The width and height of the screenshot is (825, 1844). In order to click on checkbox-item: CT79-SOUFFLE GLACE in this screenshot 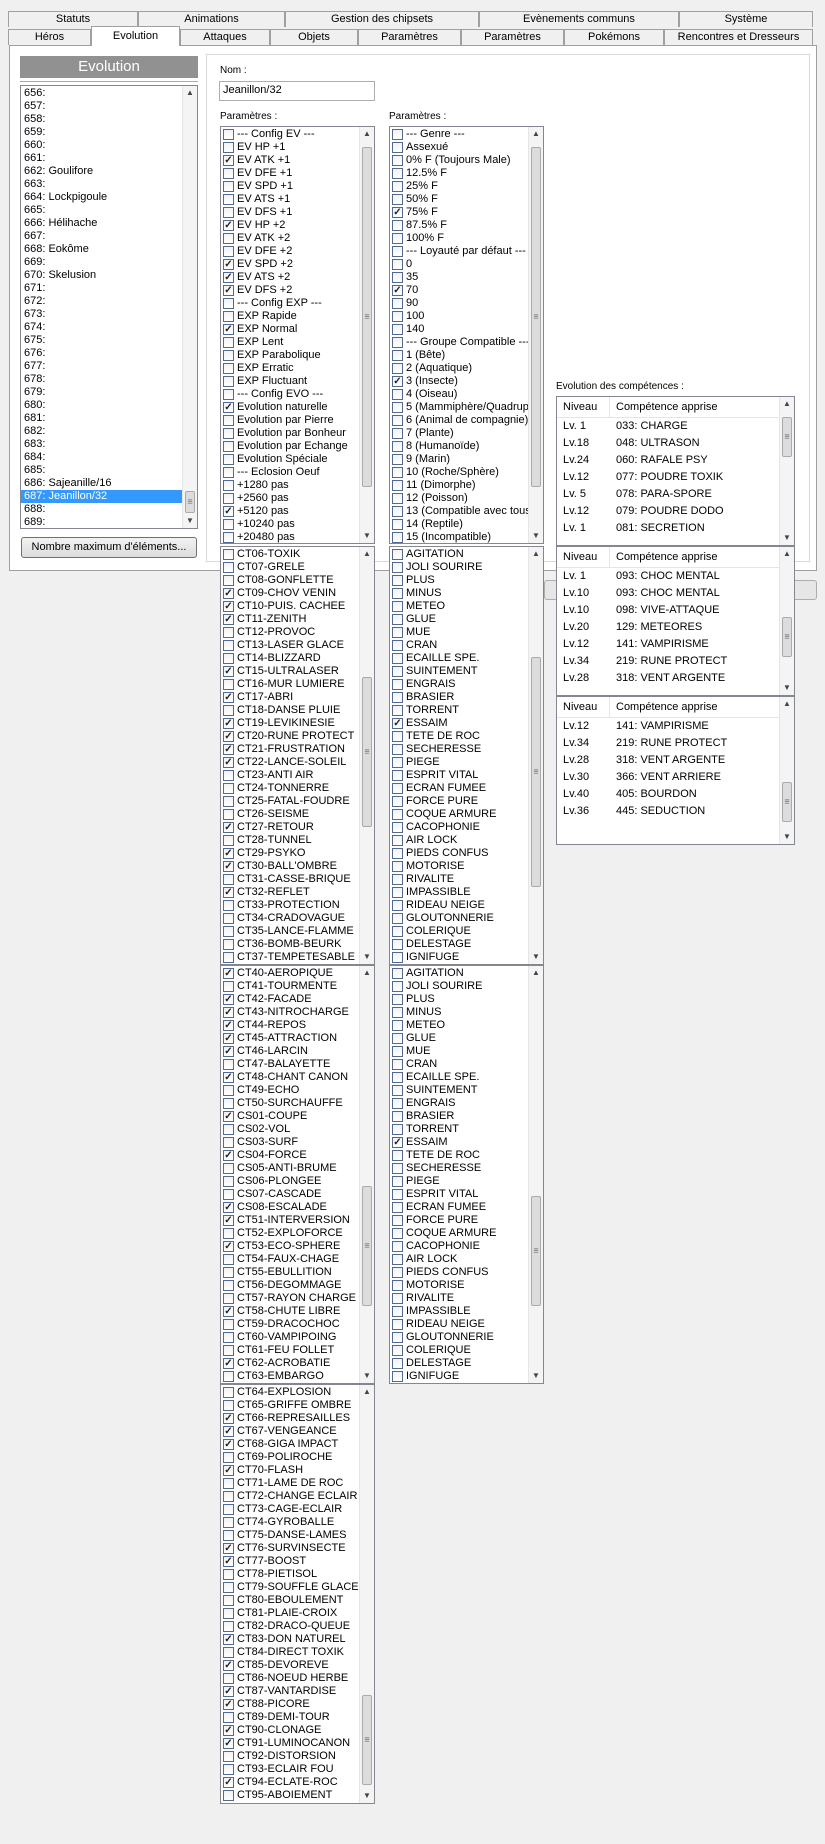, I will do `click(290, 1587)`.